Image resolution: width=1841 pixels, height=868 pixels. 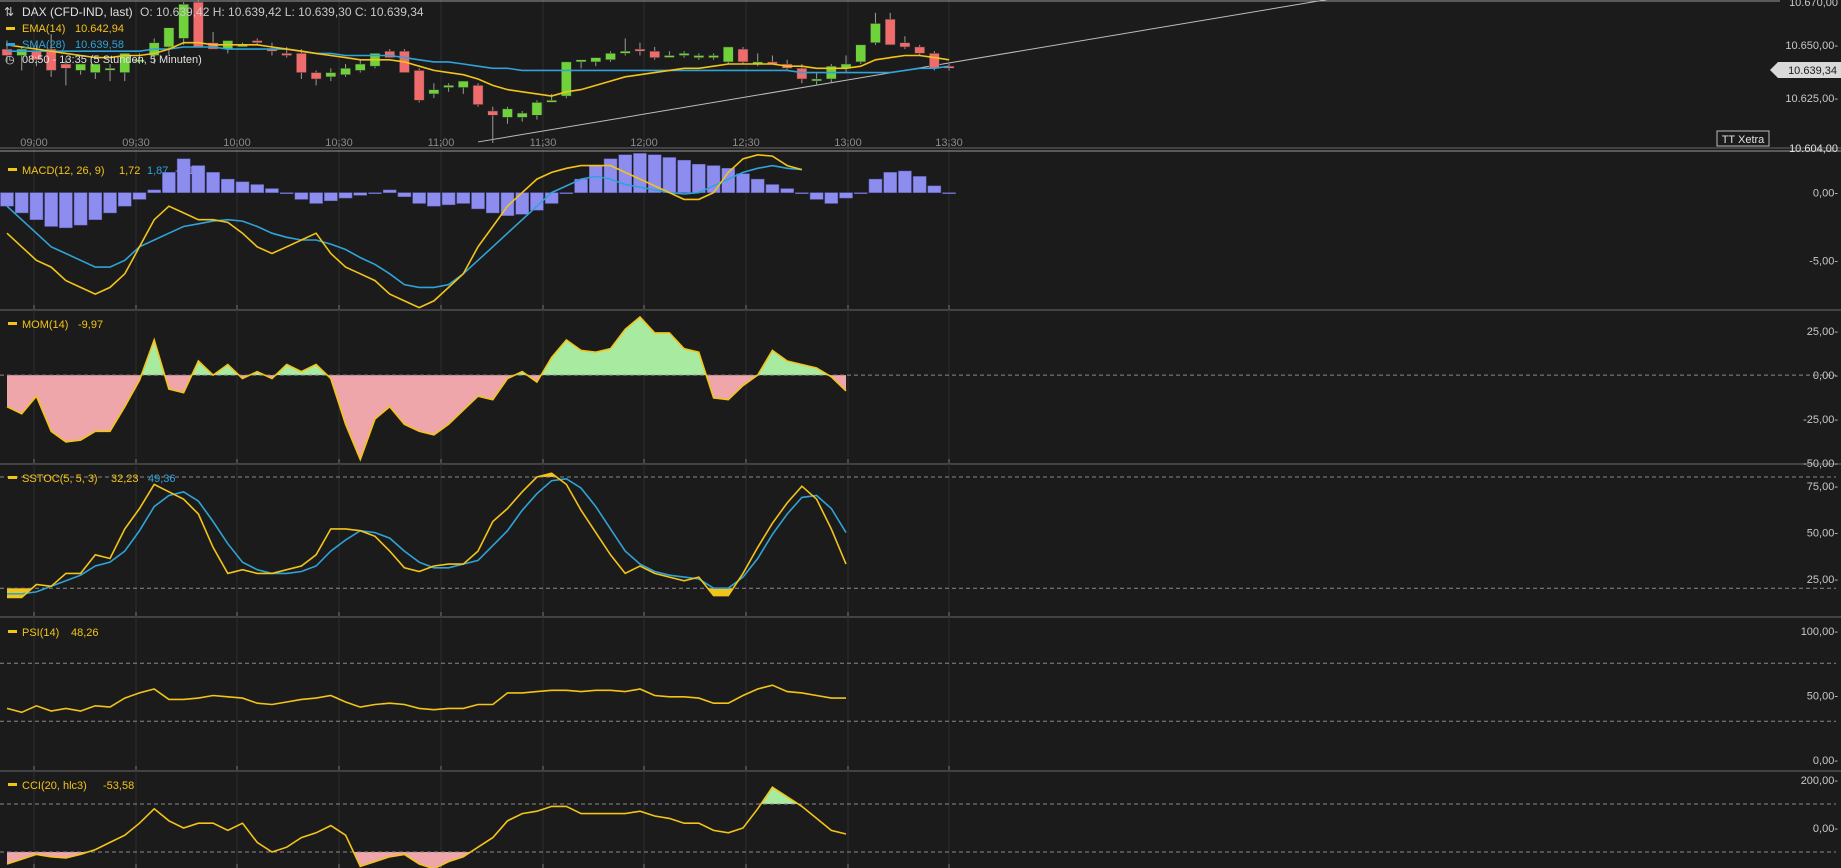 I want to click on cci-legend-title: CCI(20, hlc3), so click(x=54, y=786).